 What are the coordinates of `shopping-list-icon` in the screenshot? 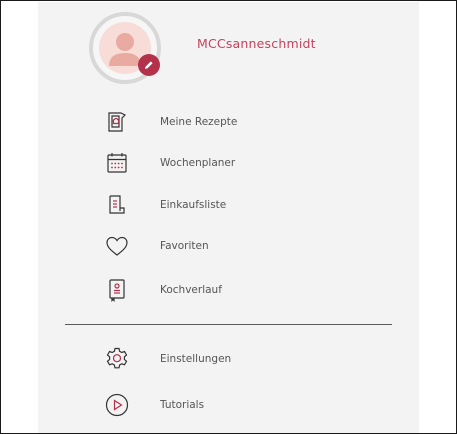 It's located at (117, 205).